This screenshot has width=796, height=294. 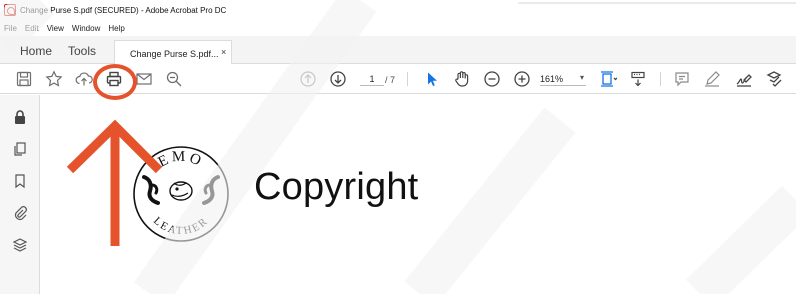 What do you see at coordinates (24, 79) in the screenshot?
I see `save-icon` at bounding box center [24, 79].